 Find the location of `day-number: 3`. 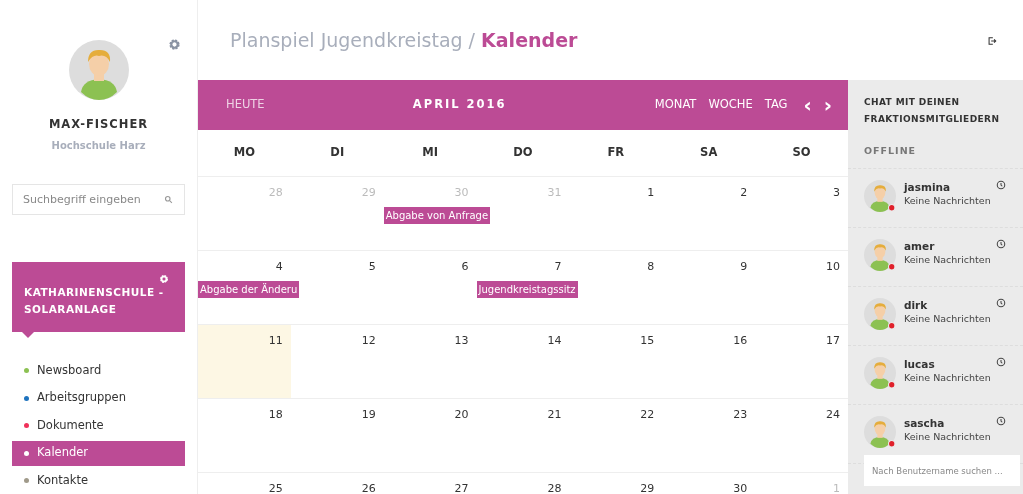

day-number: 3 is located at coordinates (837, 192).